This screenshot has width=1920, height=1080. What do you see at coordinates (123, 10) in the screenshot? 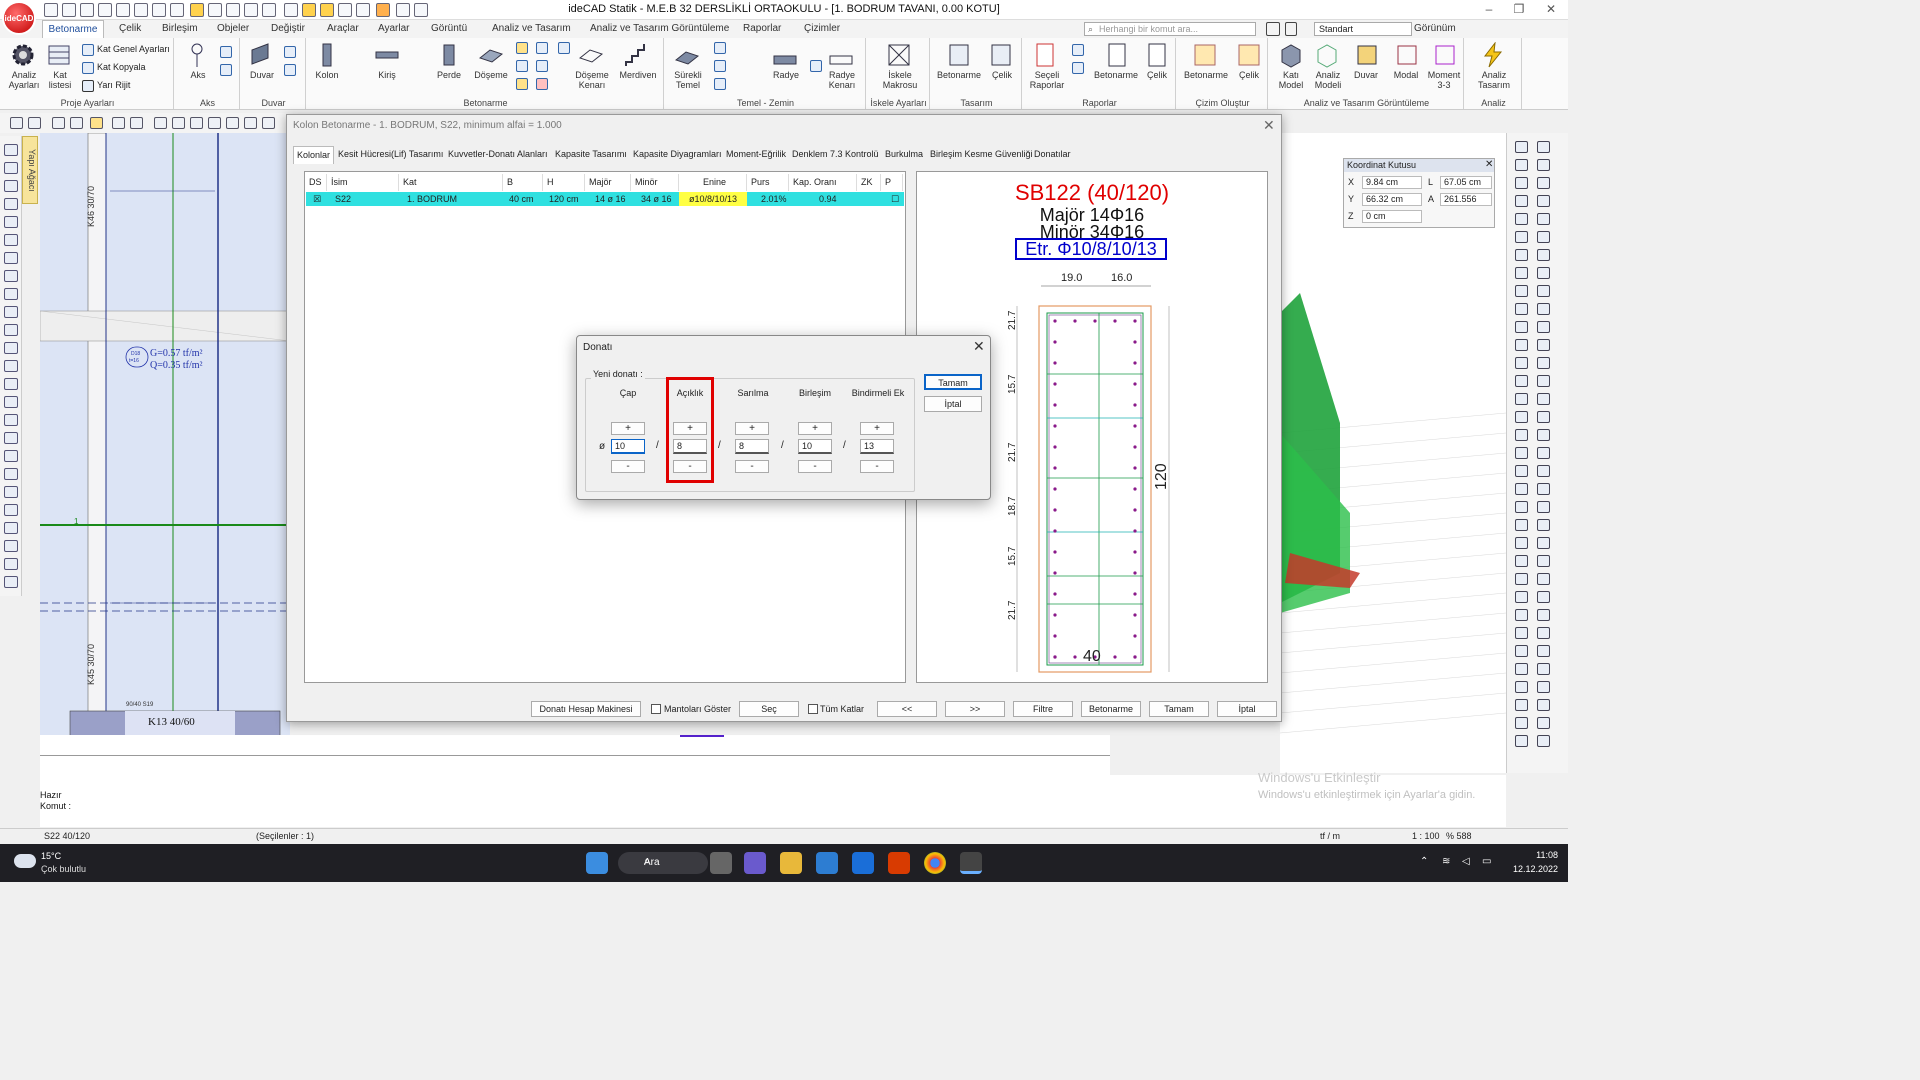
I see `save-as-icon` at bounding box center [123, 10].